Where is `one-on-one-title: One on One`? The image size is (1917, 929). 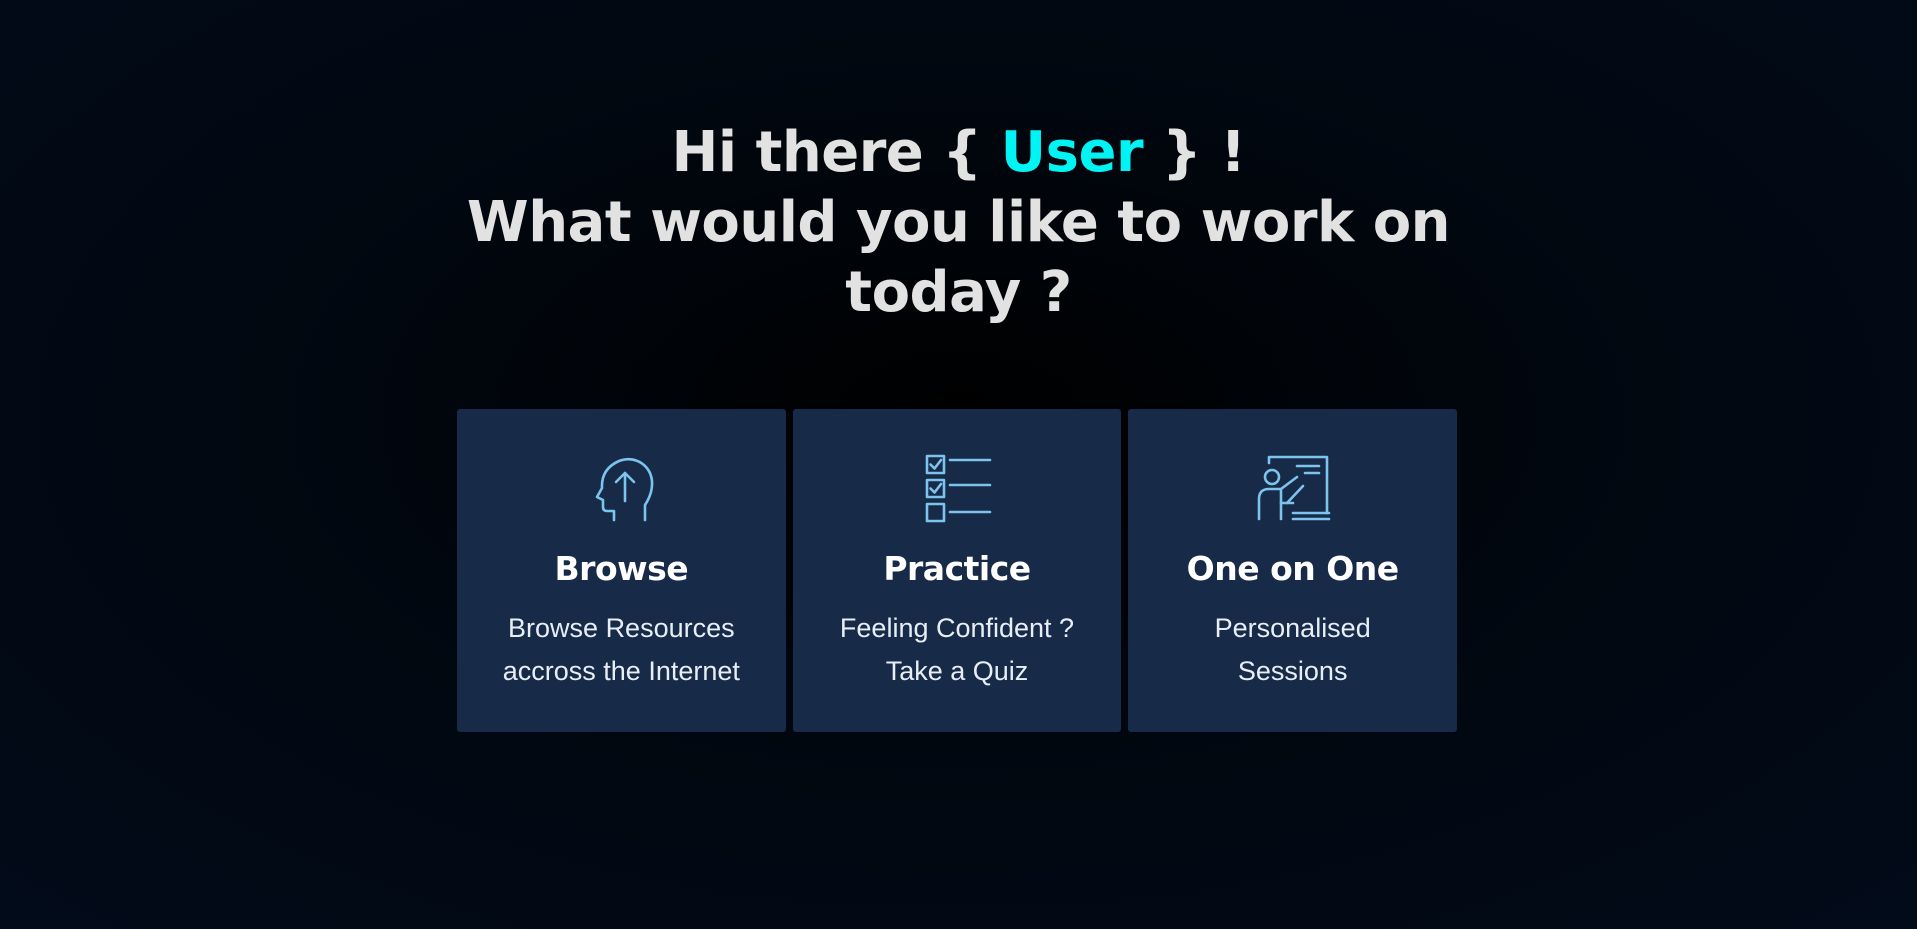
one-on-one-title: One on One is located at coordinates (1293, 568).